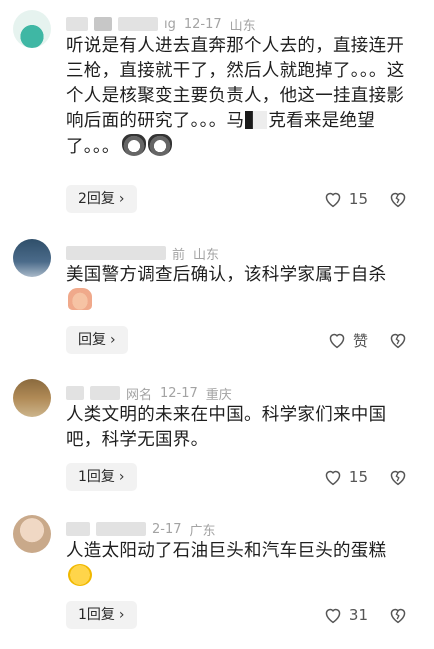  I want to click on comment-text: 人类文明的未来在中国。科学家们来中国吧，科学无国界。, so click(236, 428).